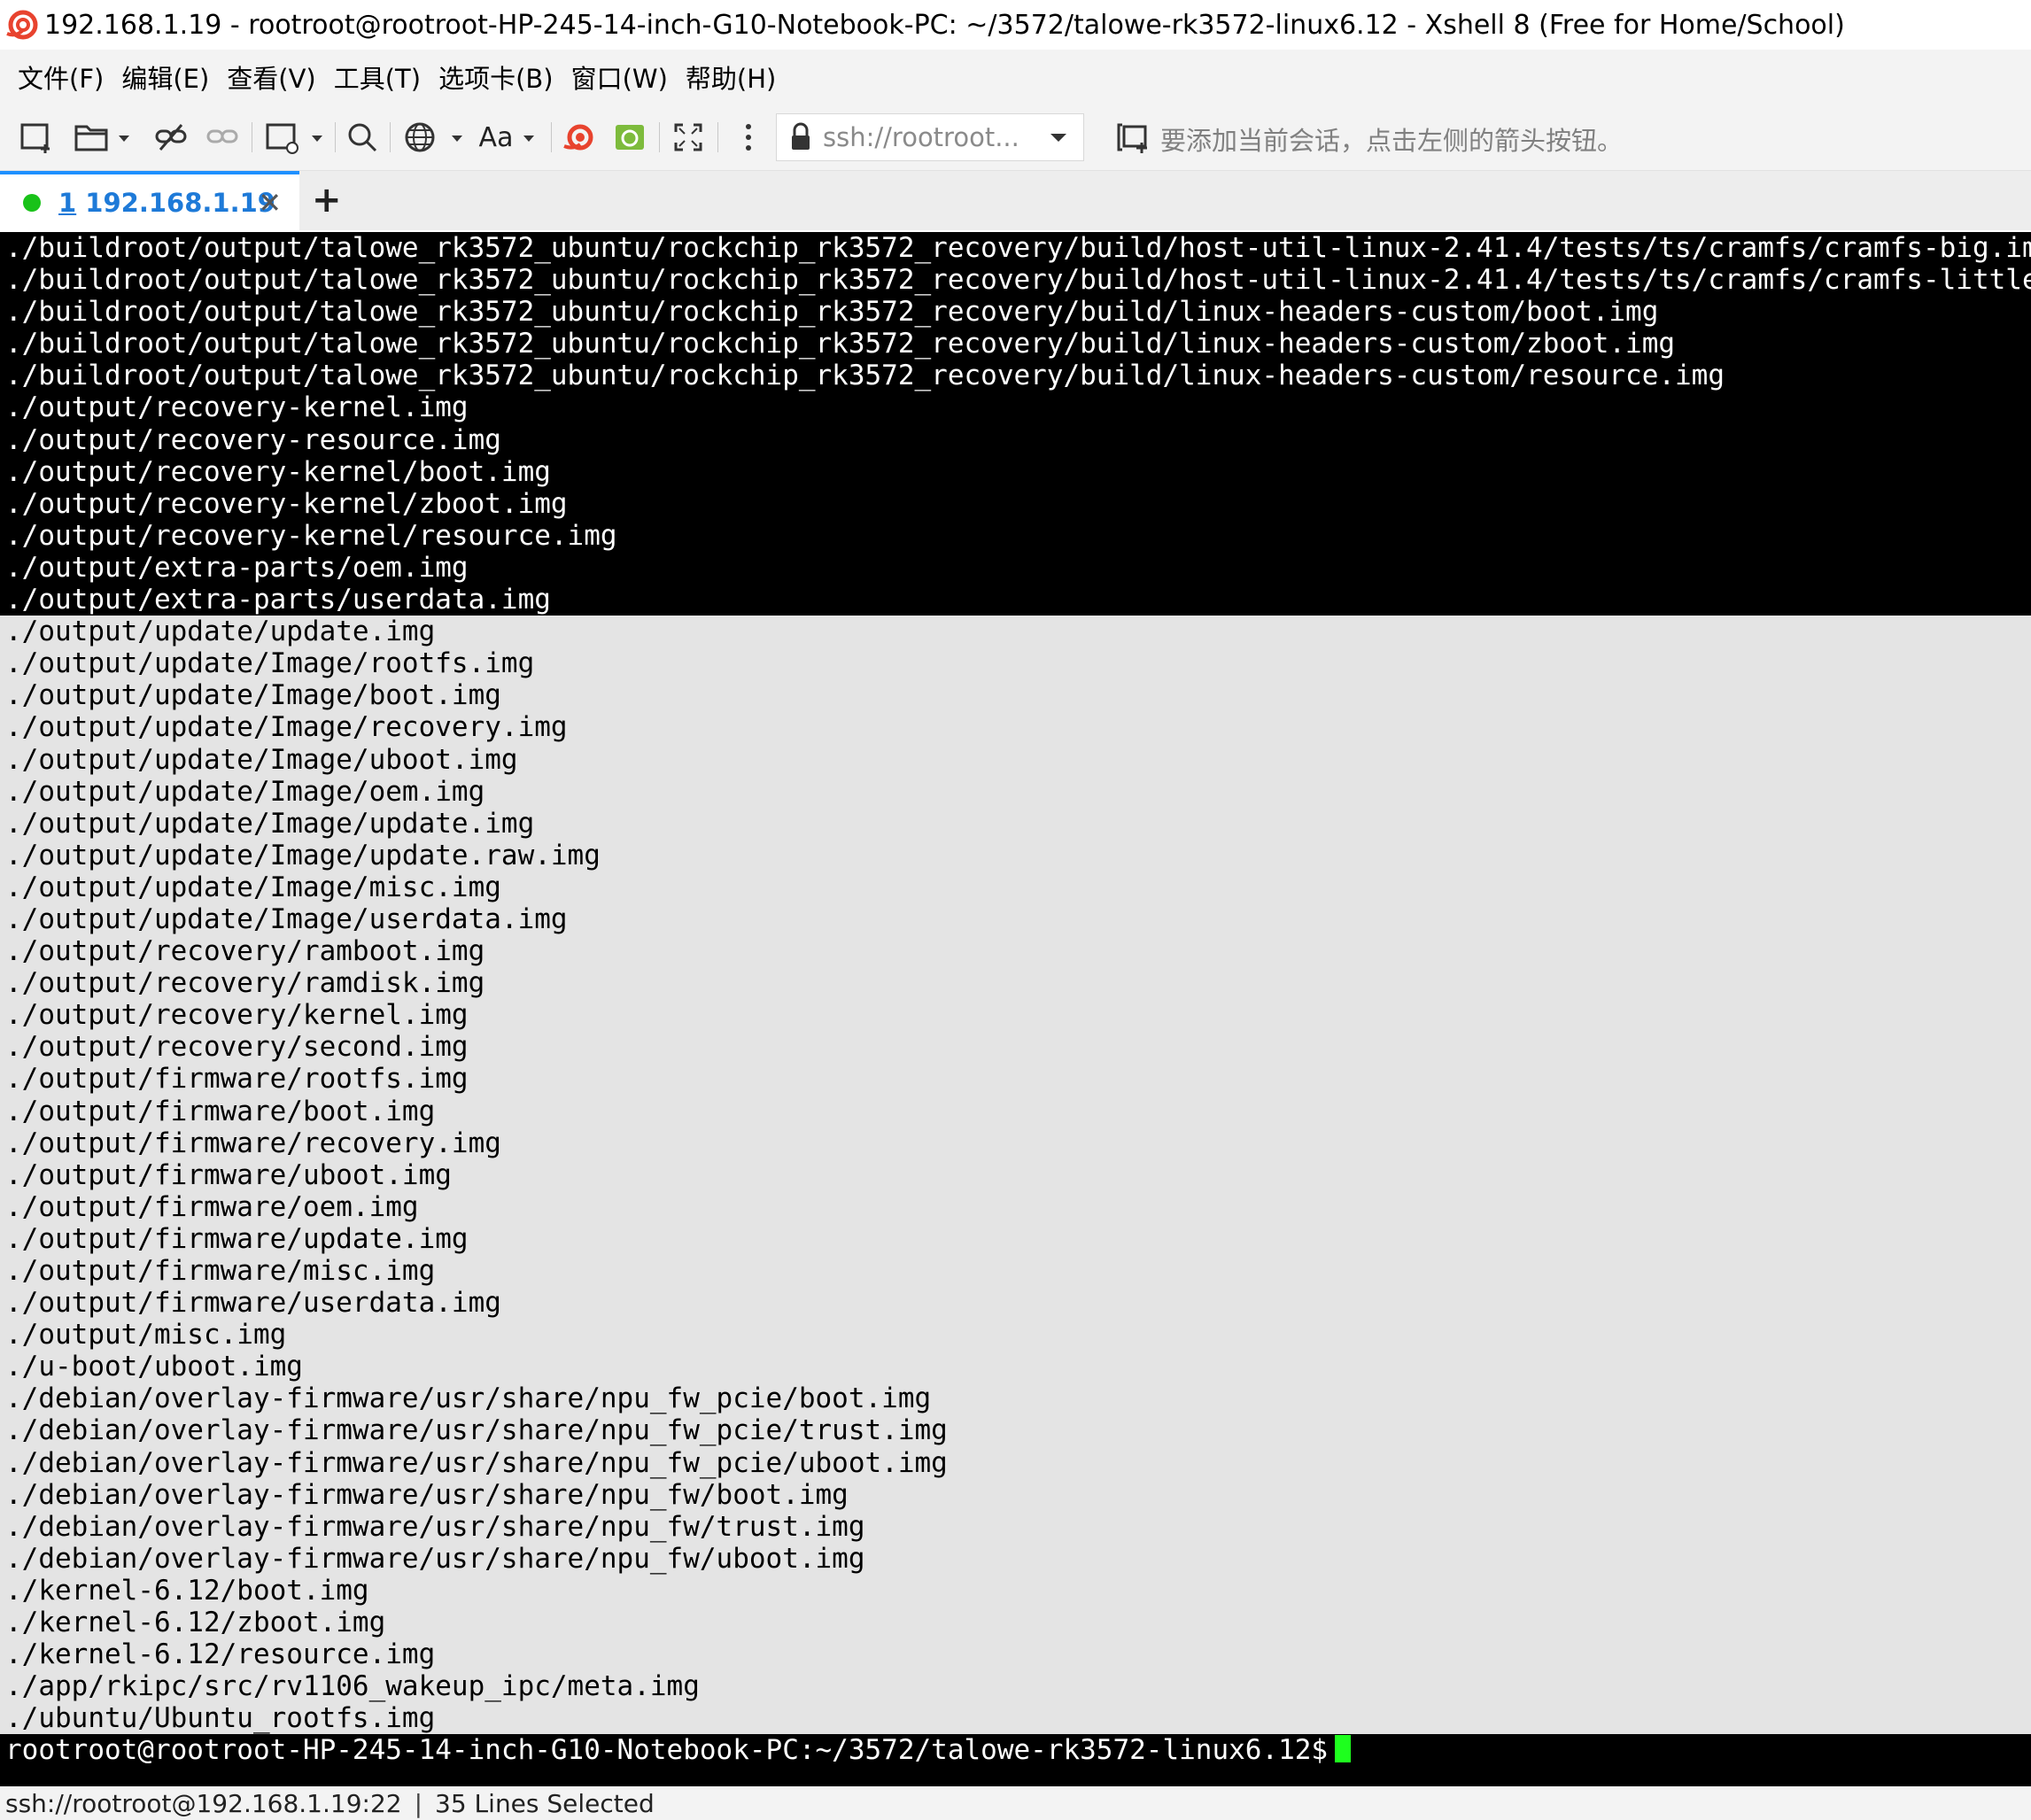  I want to click on status-connection: ssh://rootroot@192.168.1.19:22, so click(203, 1803).